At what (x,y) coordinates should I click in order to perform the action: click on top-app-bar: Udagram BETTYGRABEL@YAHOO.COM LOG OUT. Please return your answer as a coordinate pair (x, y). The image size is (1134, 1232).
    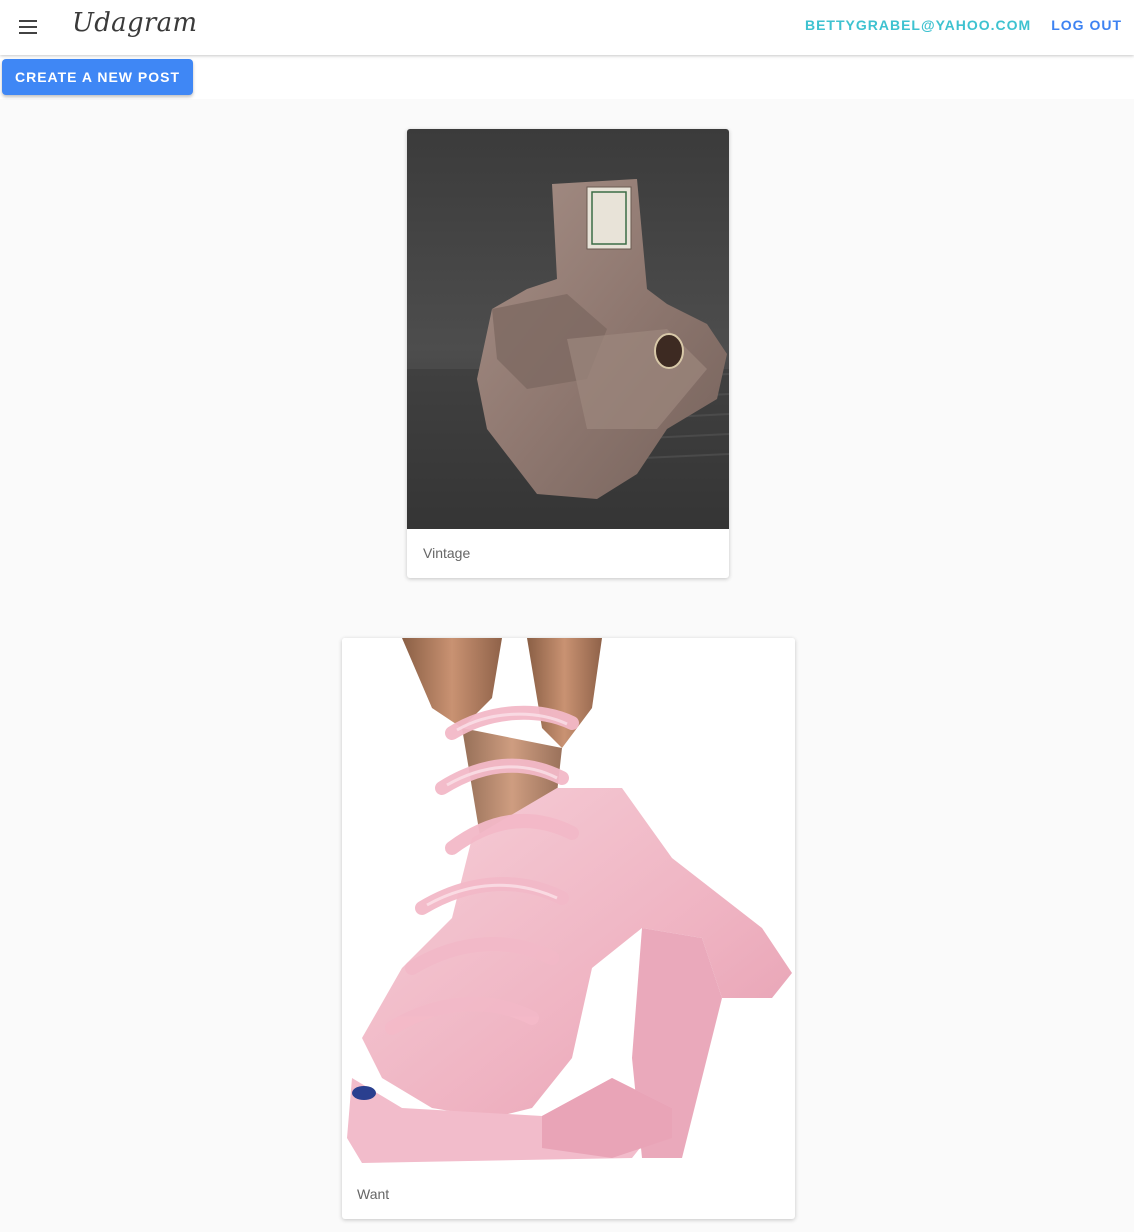
    Looking at the image, I should click on (567, 27).